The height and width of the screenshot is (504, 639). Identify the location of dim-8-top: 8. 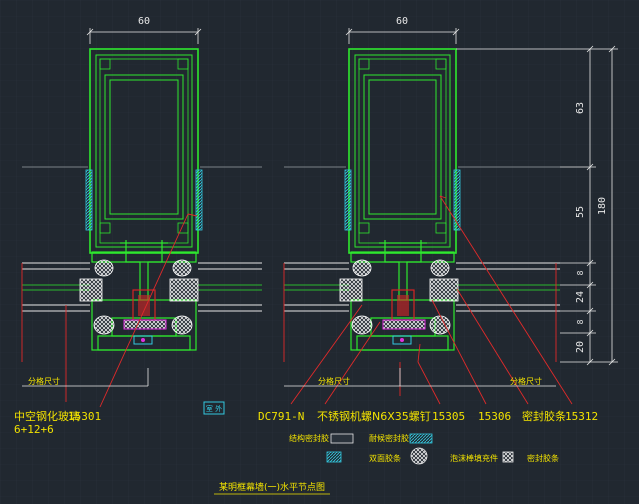
(580, 272).